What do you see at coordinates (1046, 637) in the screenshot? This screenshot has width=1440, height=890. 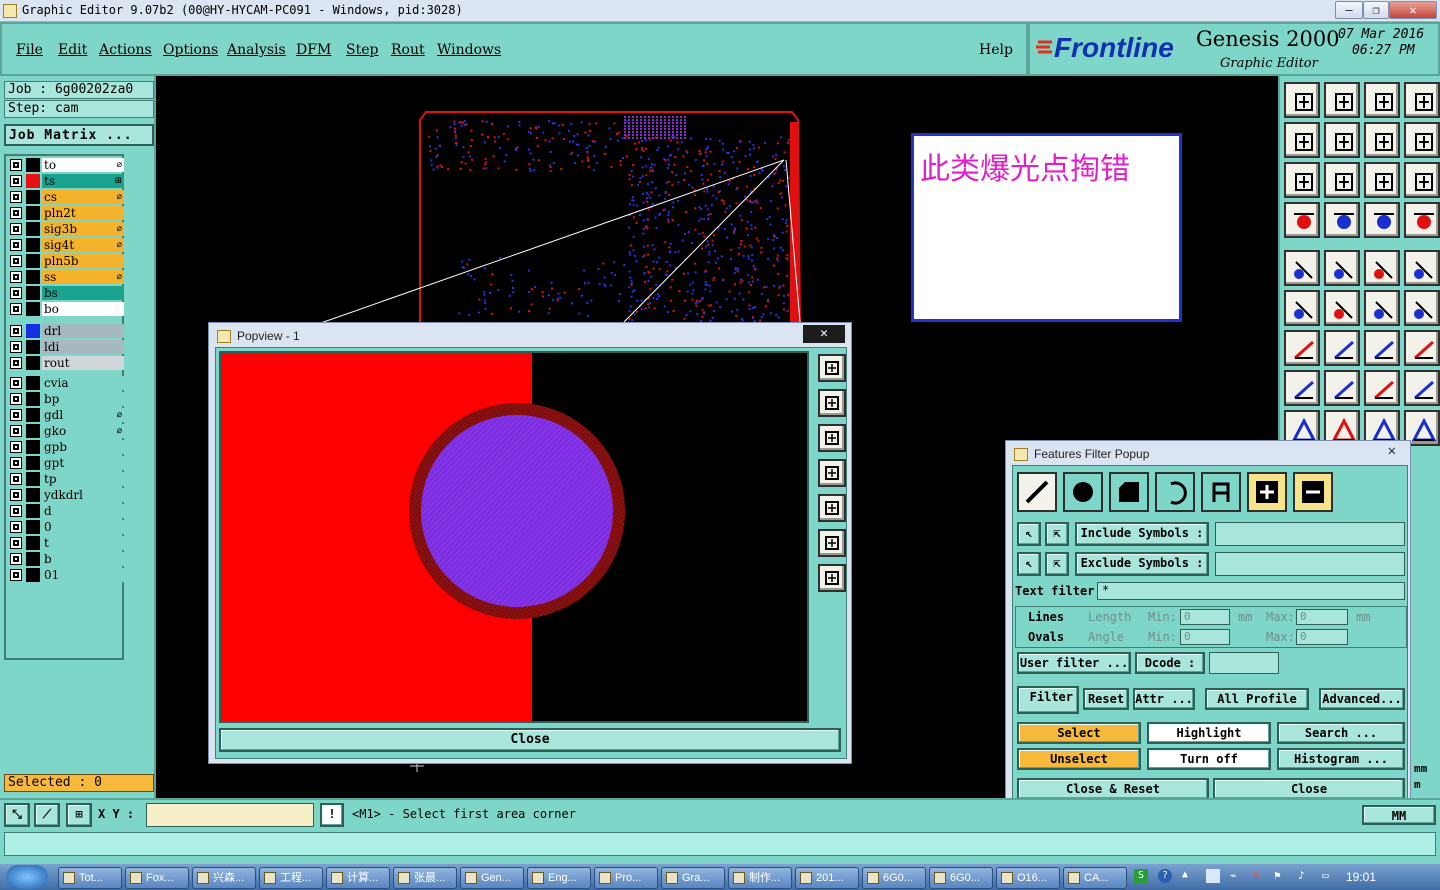 I see `ovals-checkbox: Ovals` at bounding box center [1046, 637].